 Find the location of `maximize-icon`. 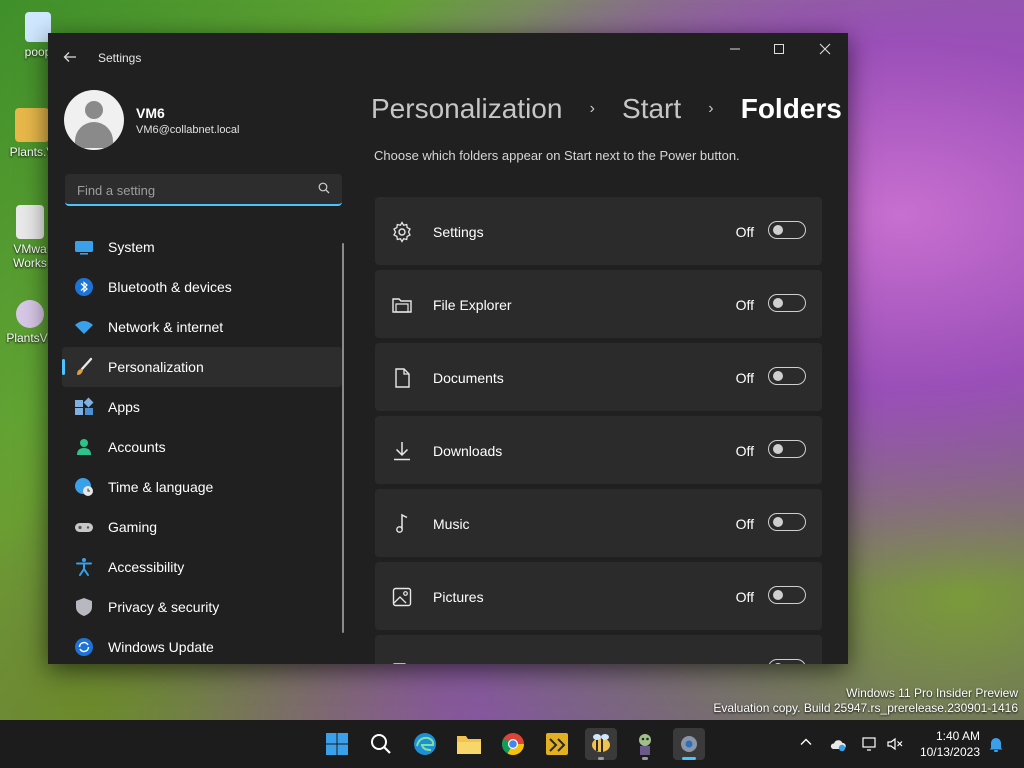

maximize-icon is located at coordinates (779, 49).